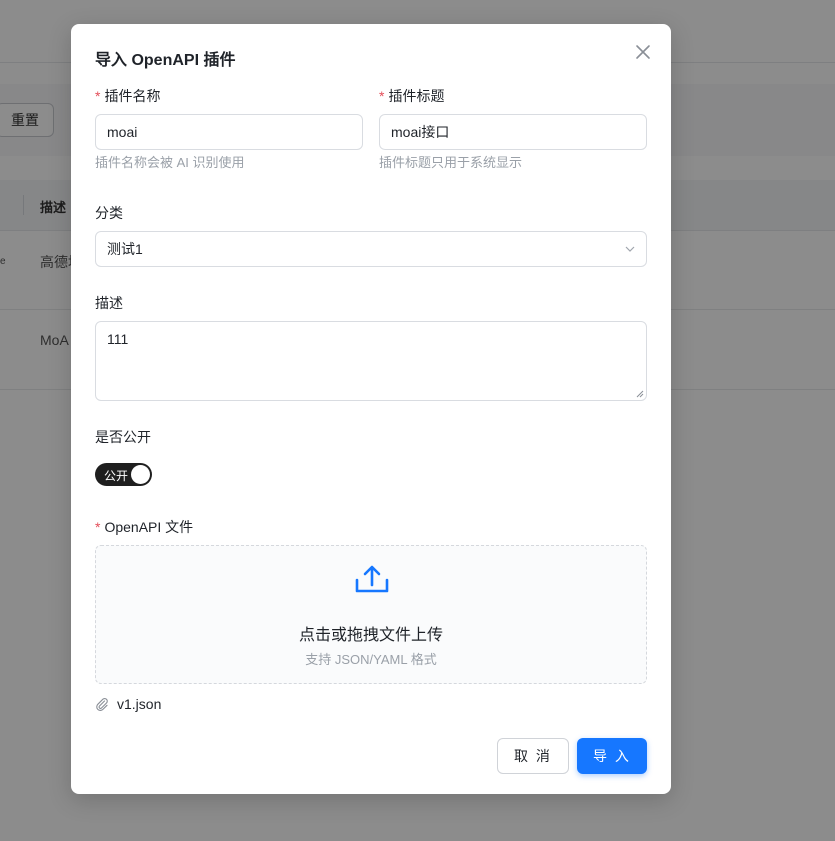 Image resolution: width=835 pixels, height=841 pixels. Describe the element at coordinates (149, 527) in the screenshot. I see `label-text: OpenAPI 文件` at that location.